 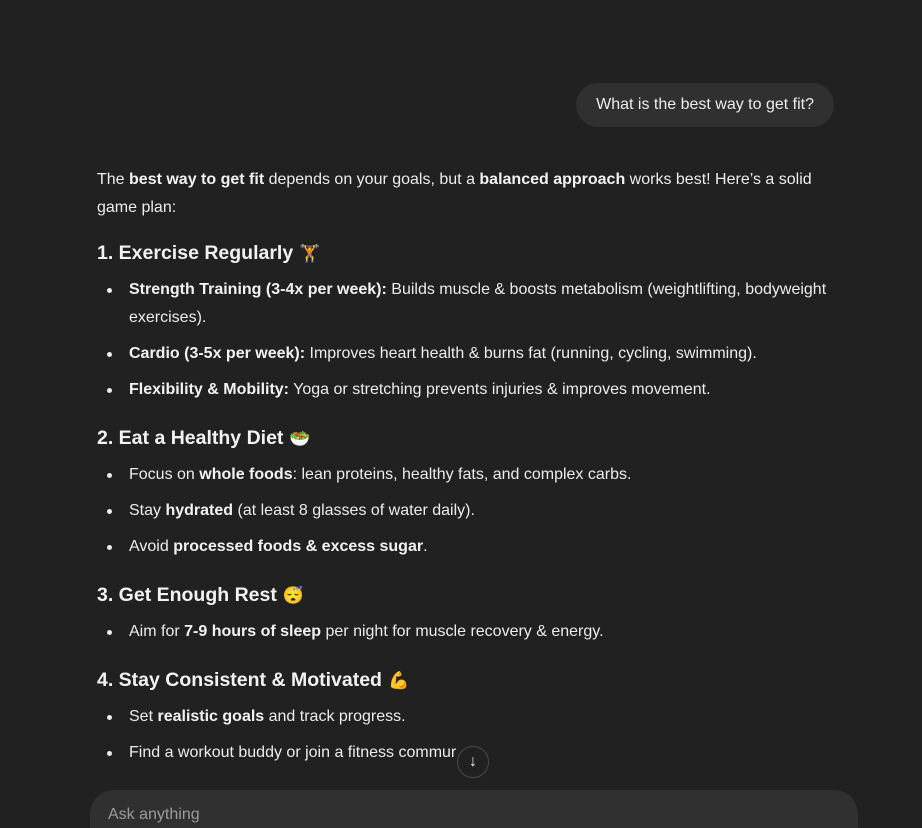 I want to click on heading-text: 2. Eat a Healthy Diet, so click(x=190, y=438).